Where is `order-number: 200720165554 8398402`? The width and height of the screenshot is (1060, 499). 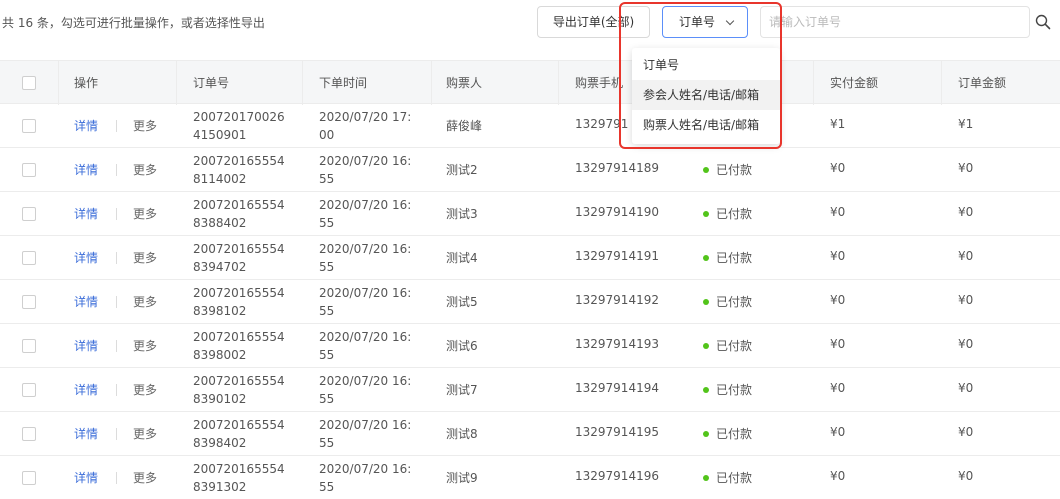
order-number: 200720165554 8398402 is located at coordinates (239, 434).